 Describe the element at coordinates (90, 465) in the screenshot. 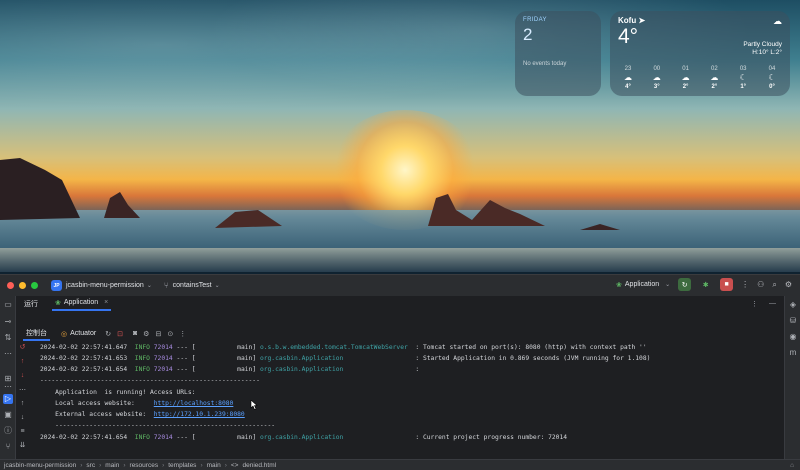

I see `breadcrumb-item: src` at that location.